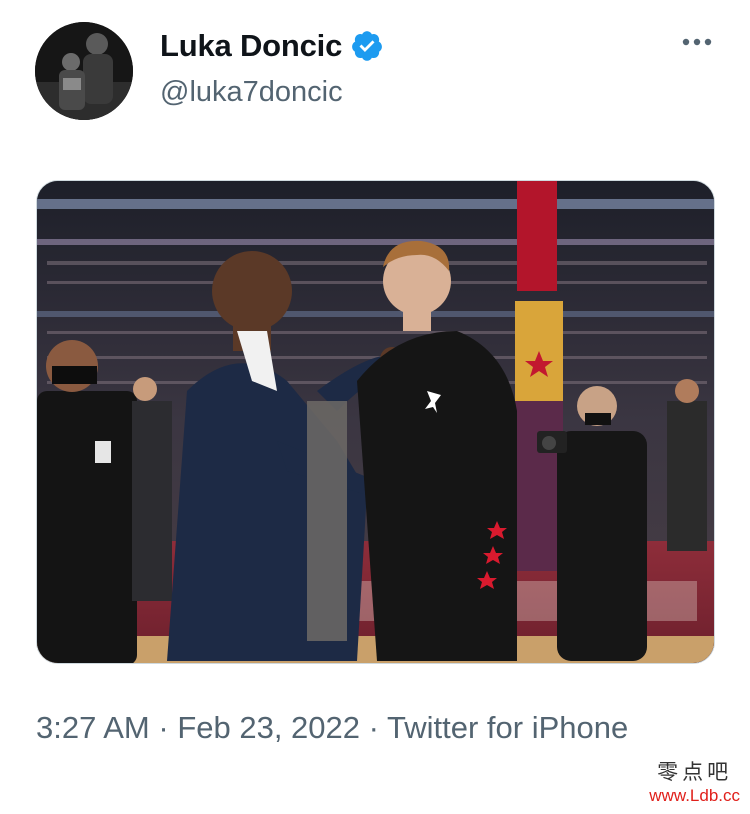 This screenshot has height=814, width=750. I want to click on more-options-button, so click(697, 42).